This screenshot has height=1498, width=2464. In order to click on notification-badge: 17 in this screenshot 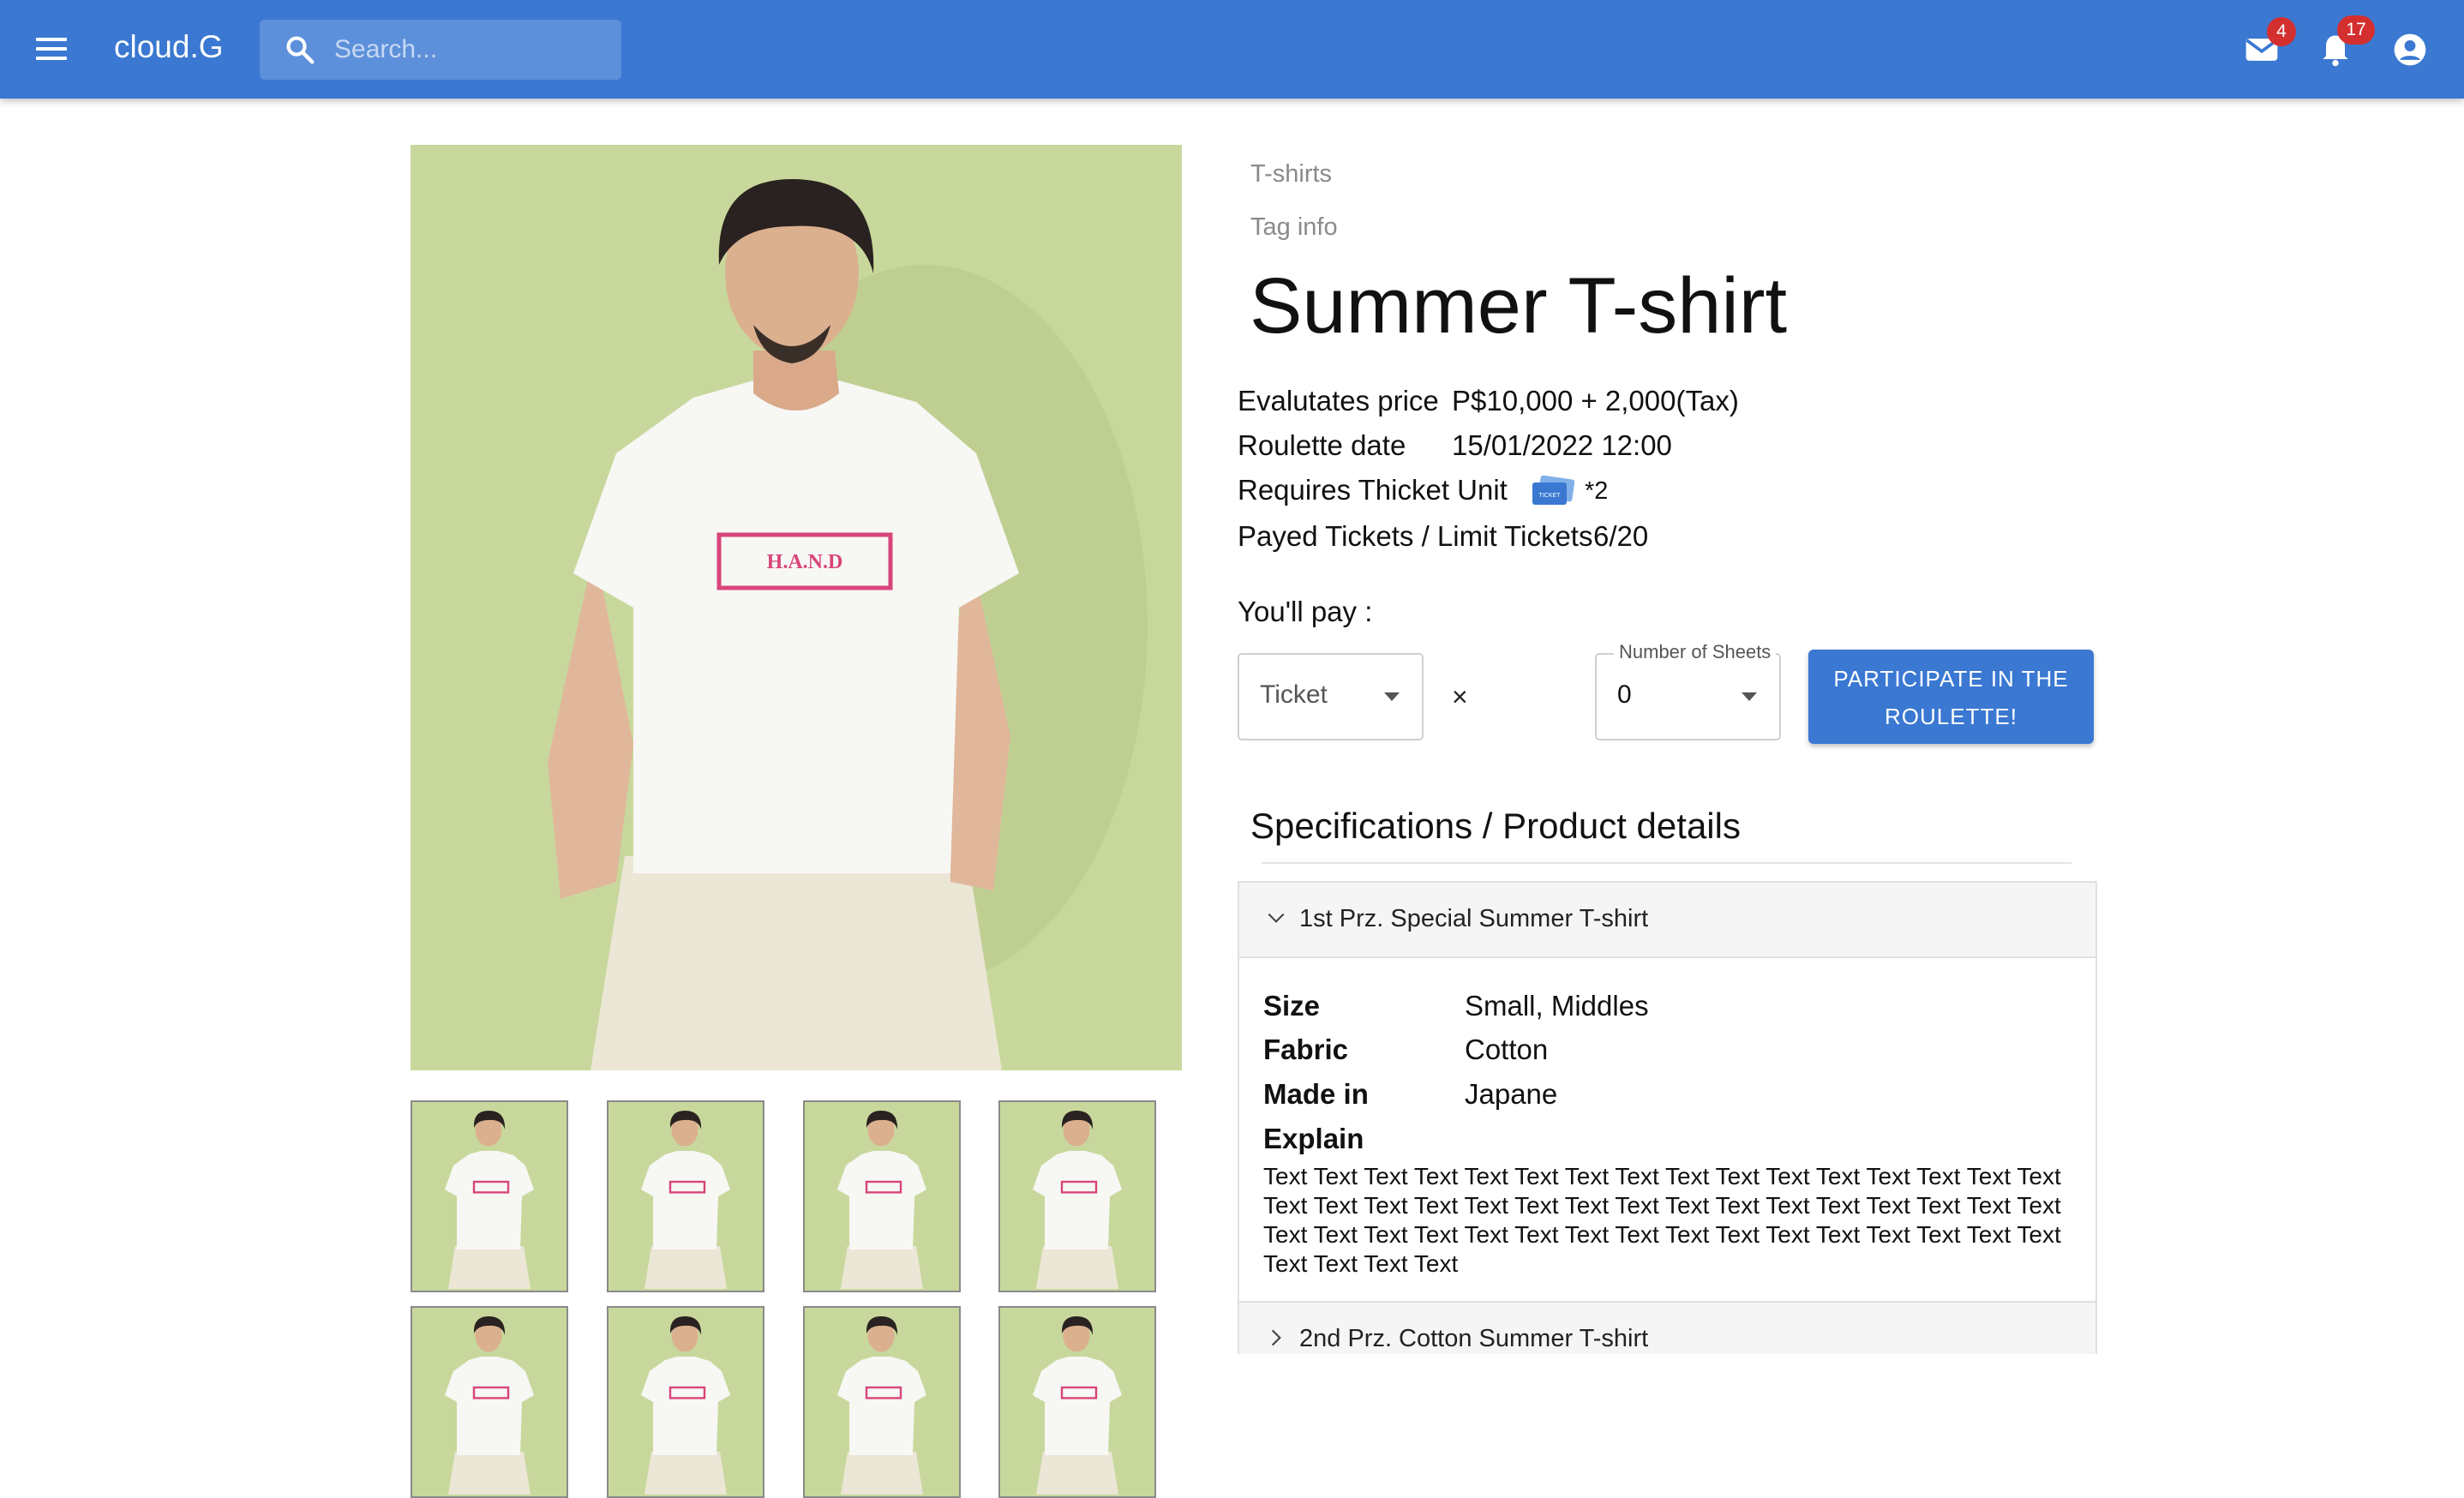, I will do `click(2356, 30)`.